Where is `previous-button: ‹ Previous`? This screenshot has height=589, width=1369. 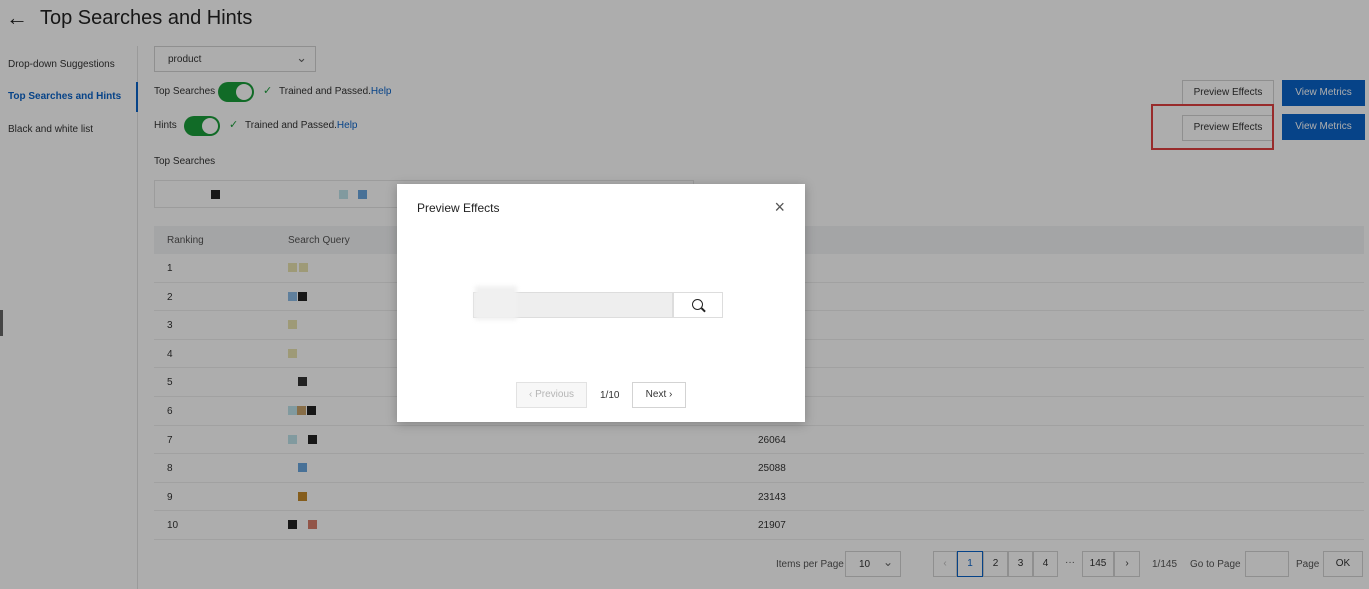 previous-button: ‹ Previous is located at coordinates (551, 395).